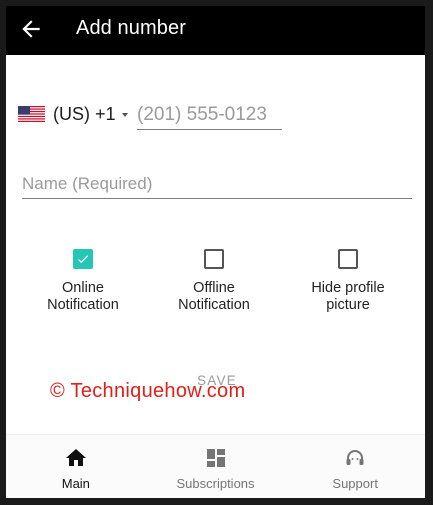 The width and height of the screenshot is (433, 505). Describe the element at coordinates (148, 391) in the screenshot. I see `watermark-text: © Techniquehow.com` at that location.